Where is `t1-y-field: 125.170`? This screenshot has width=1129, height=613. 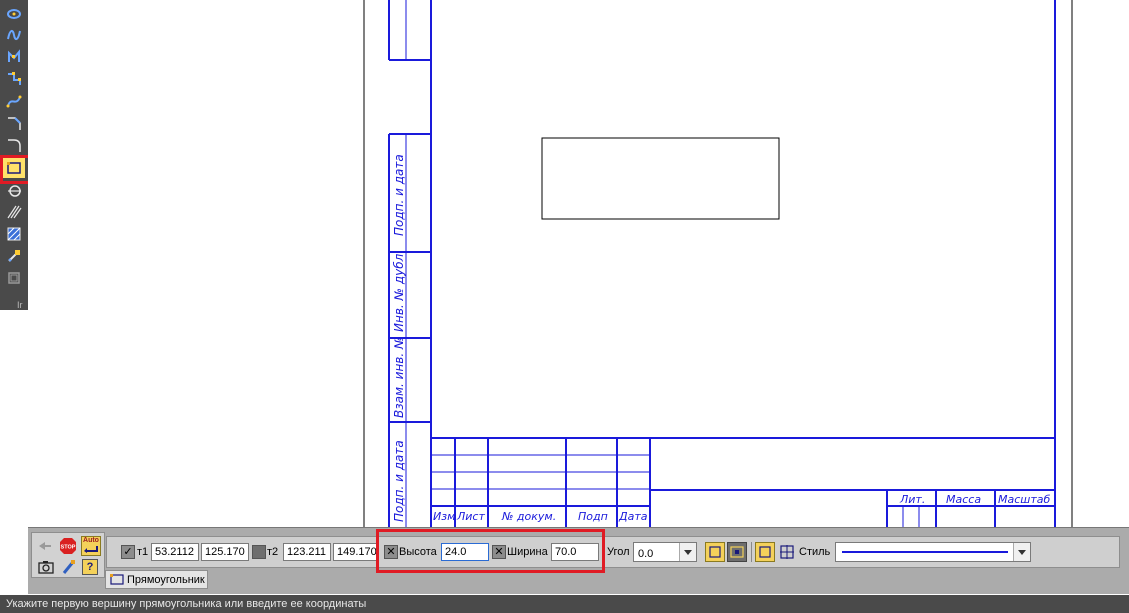 t1-y-field: 125.170 is located at coordinates (225, 552).